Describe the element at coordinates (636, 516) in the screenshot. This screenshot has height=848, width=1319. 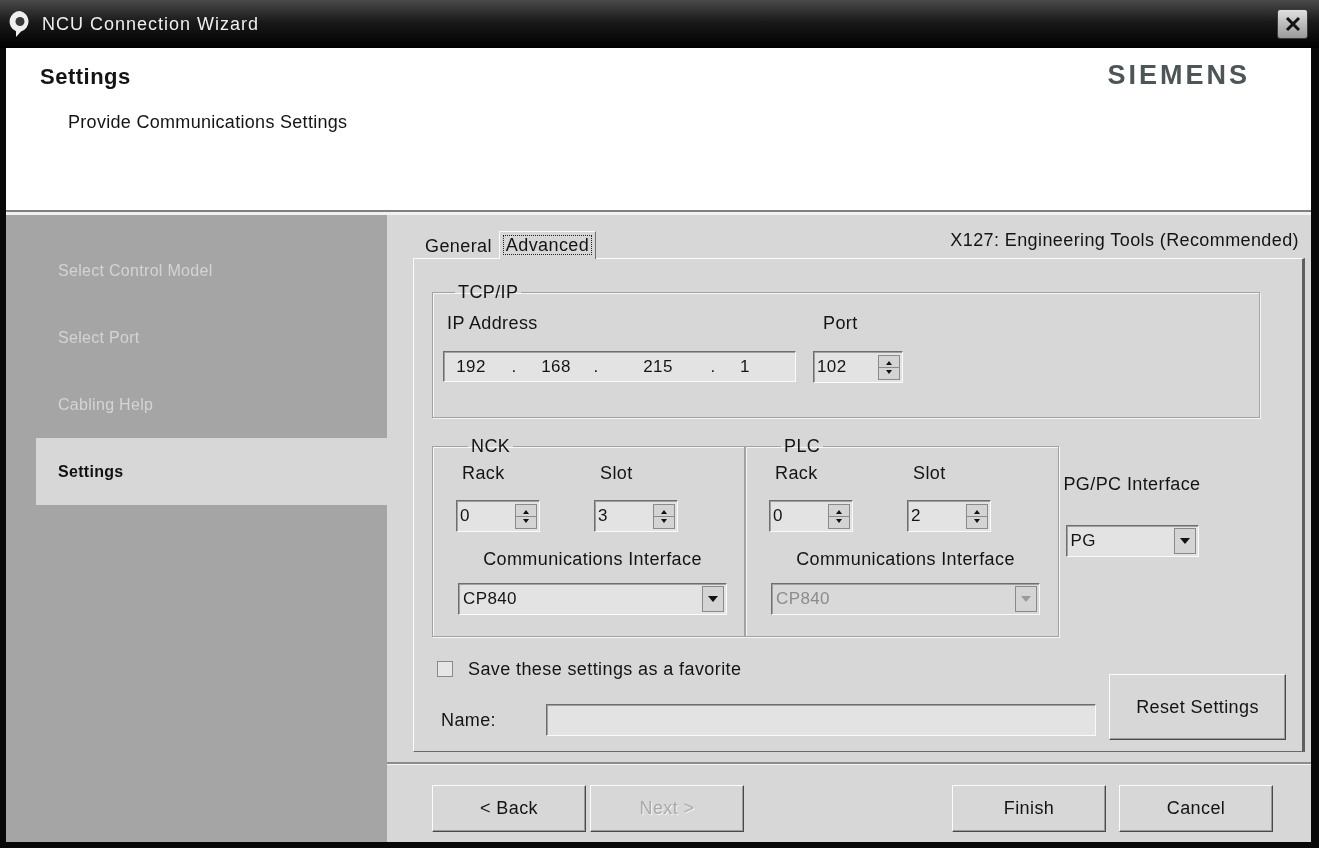
I see `slot-spinner: 3` at that location.